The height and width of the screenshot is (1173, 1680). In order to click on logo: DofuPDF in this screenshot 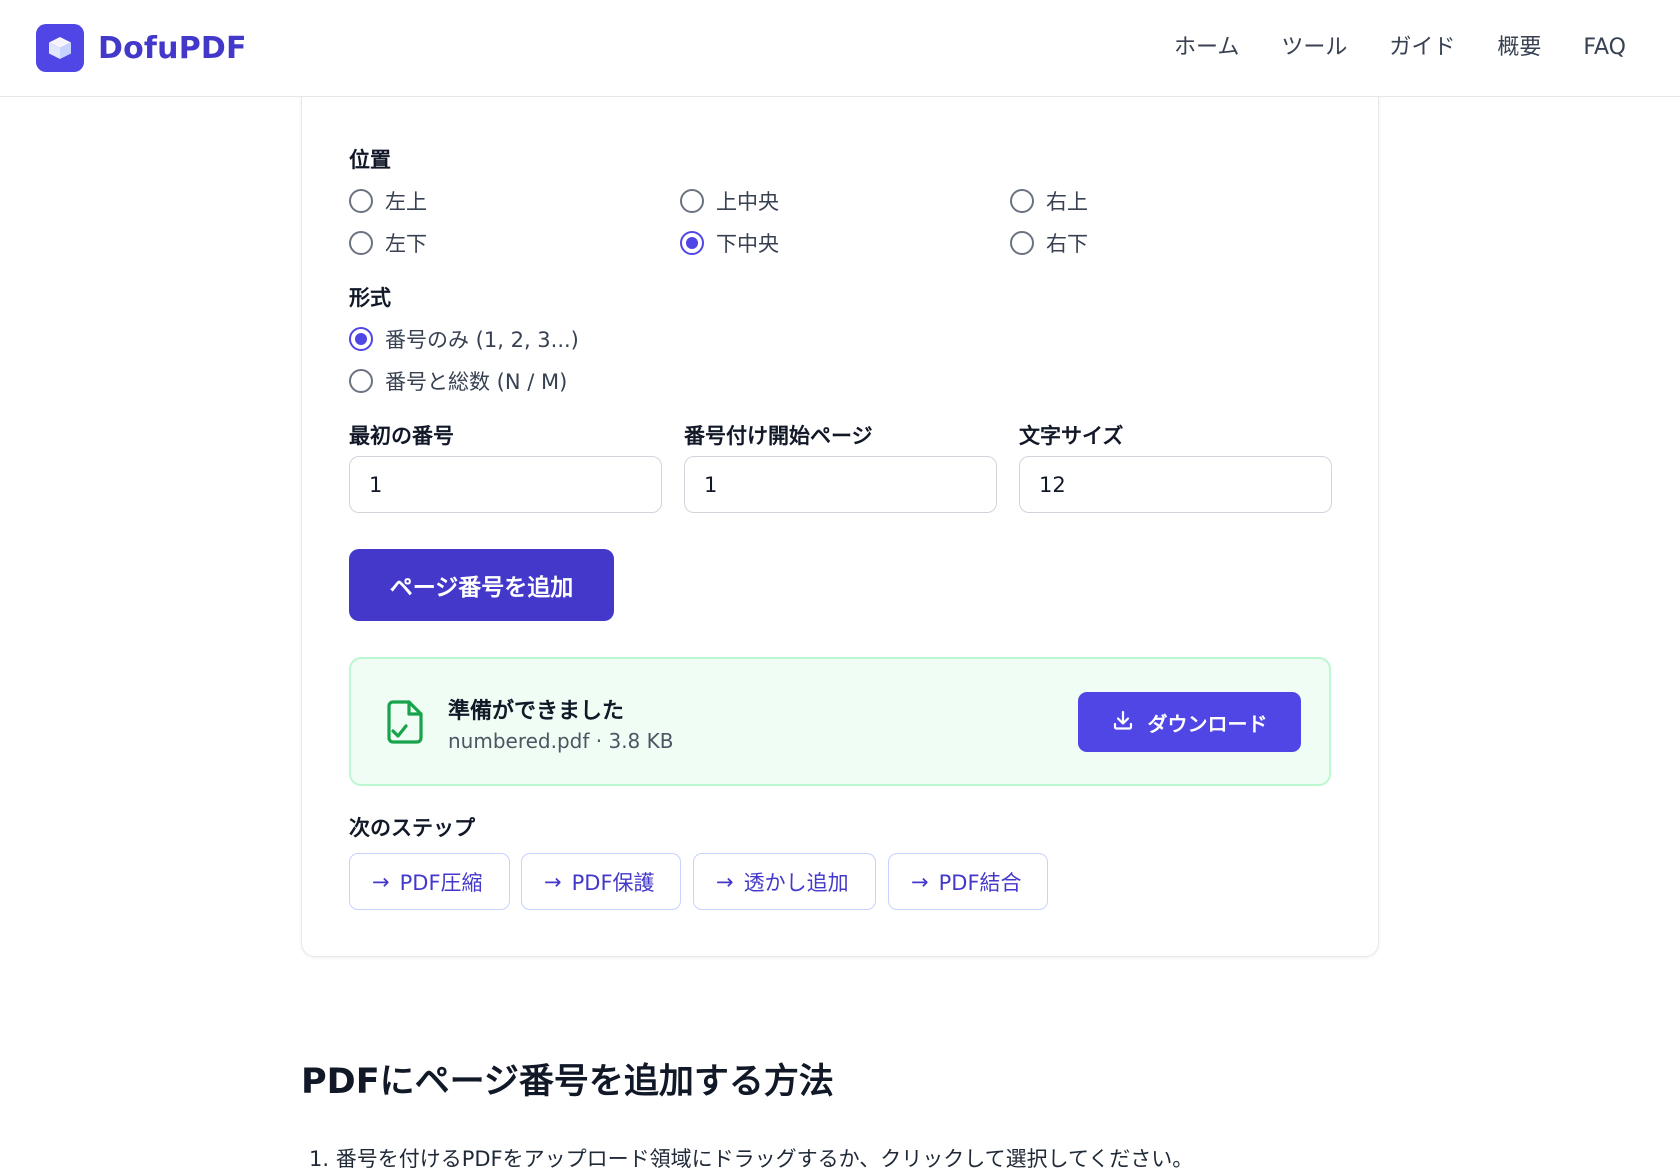, I will do `click(141, 48)`.